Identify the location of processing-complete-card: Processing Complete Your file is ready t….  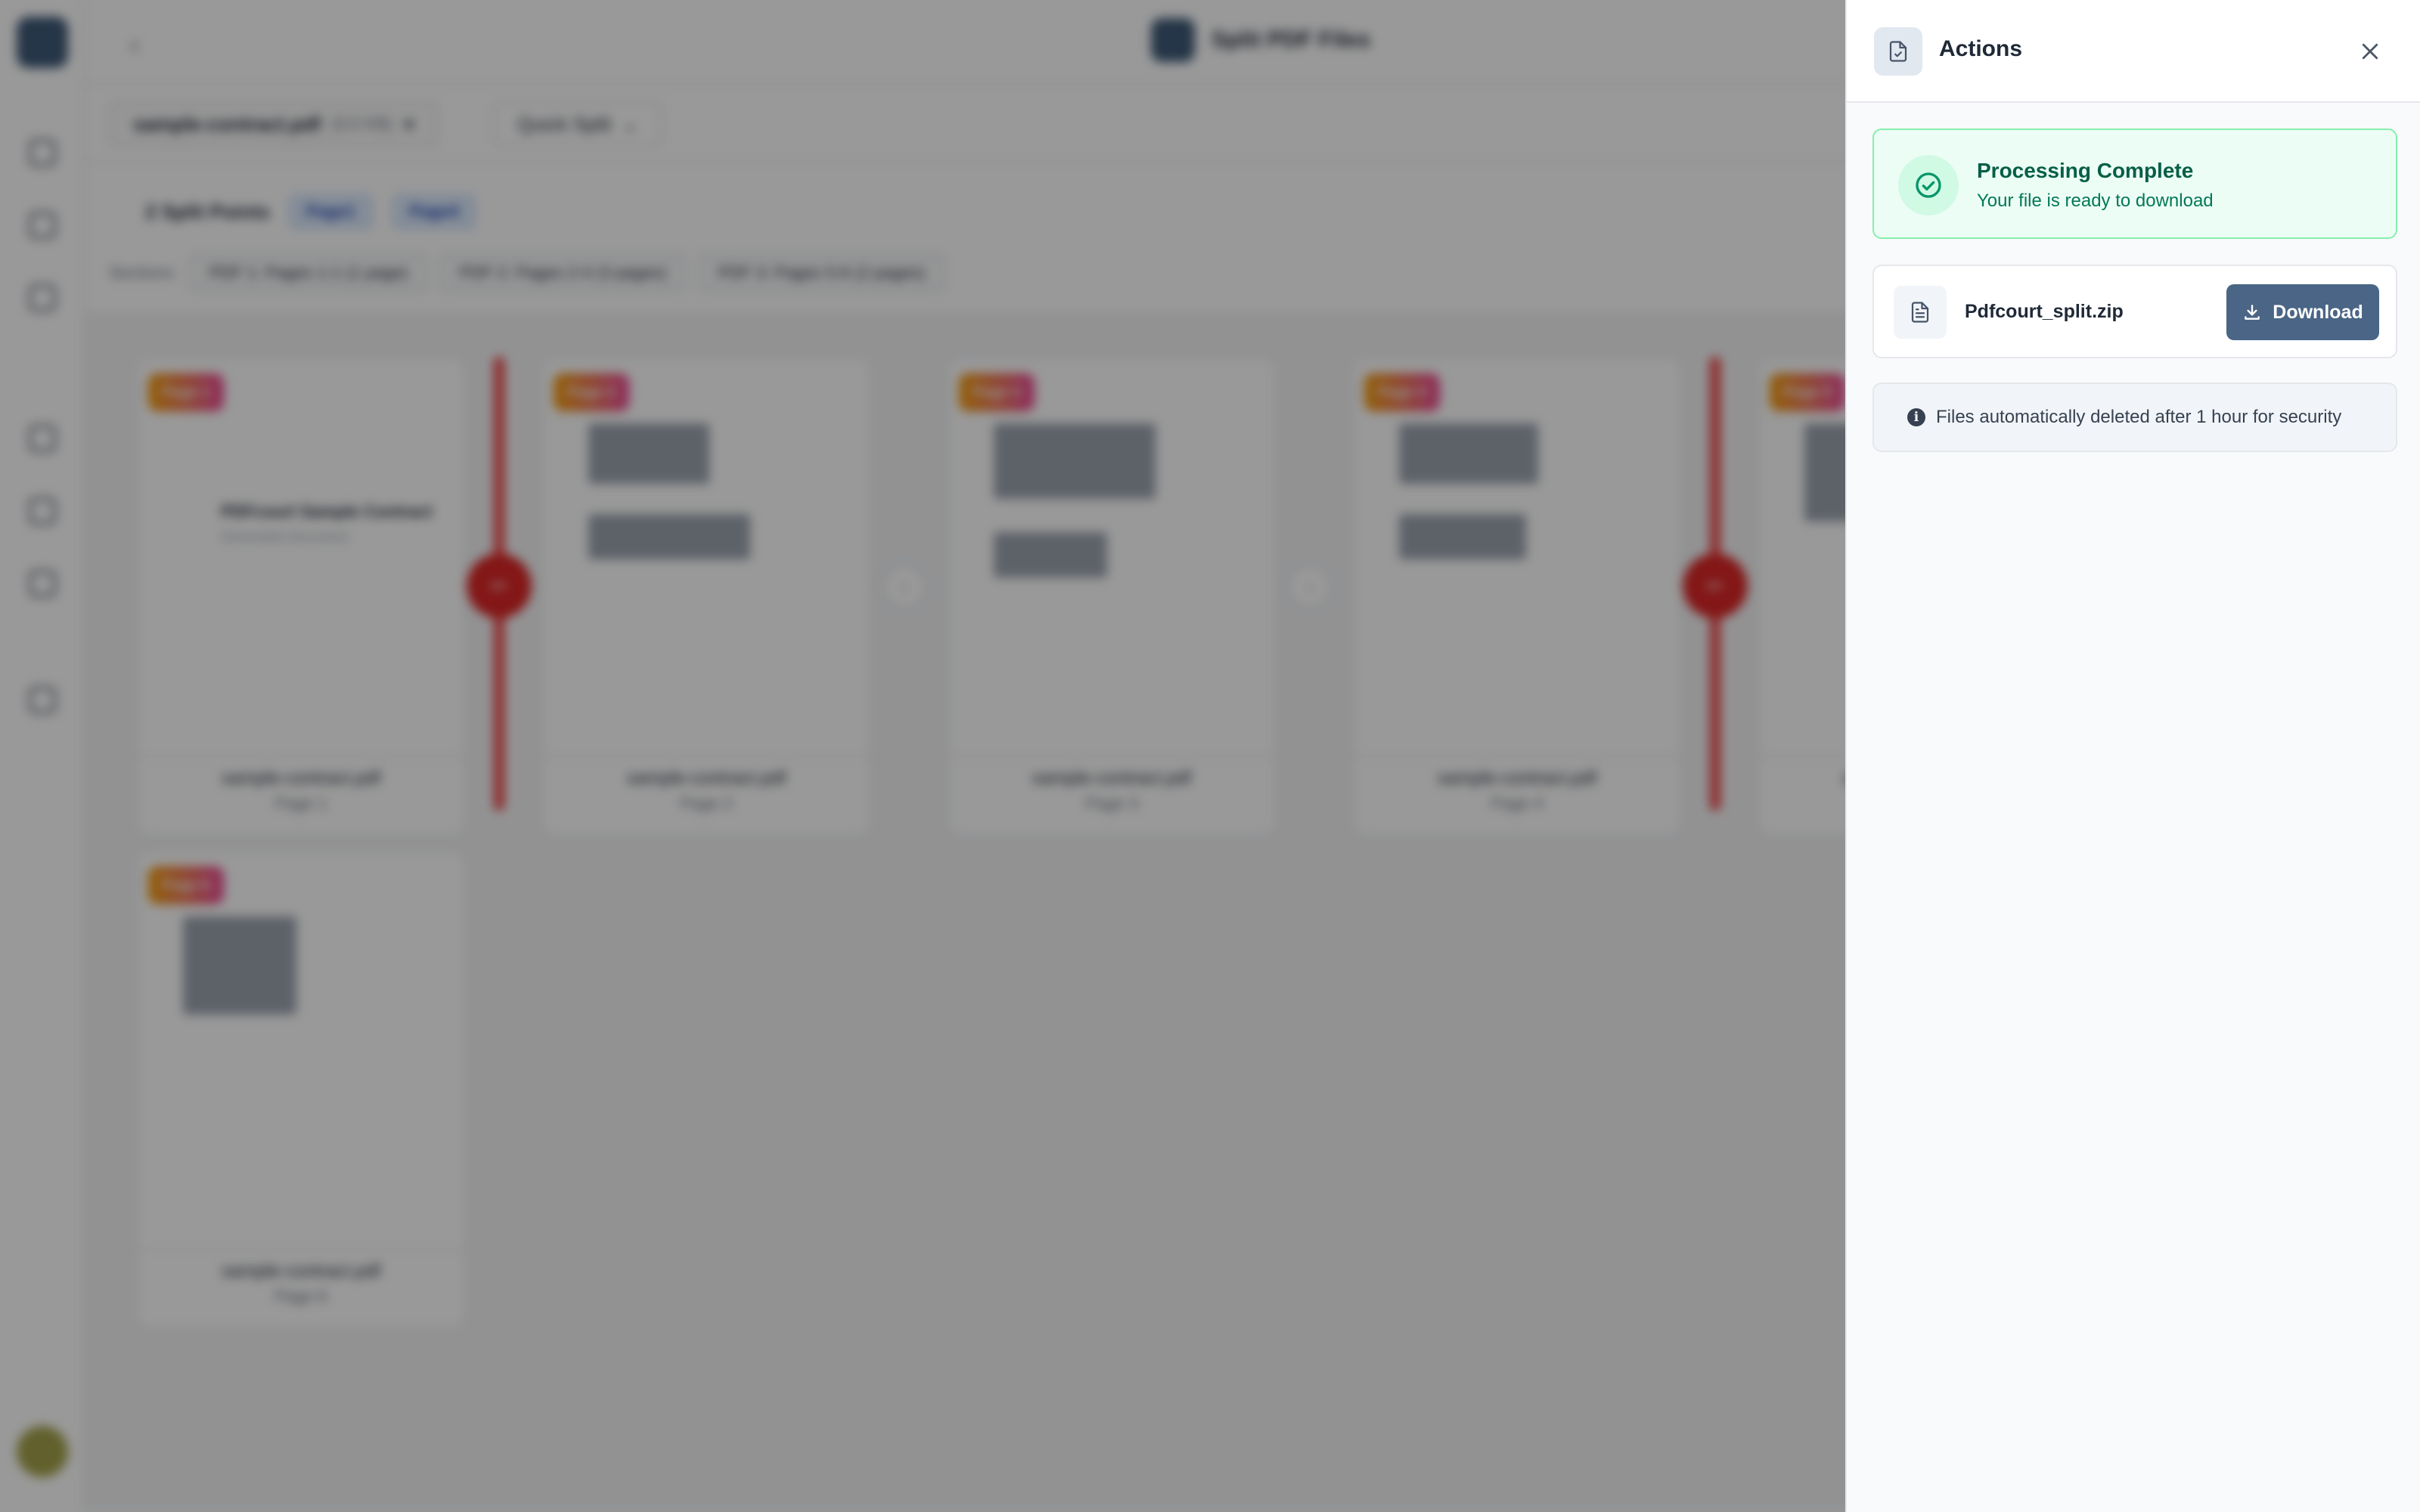
(2134, 184).